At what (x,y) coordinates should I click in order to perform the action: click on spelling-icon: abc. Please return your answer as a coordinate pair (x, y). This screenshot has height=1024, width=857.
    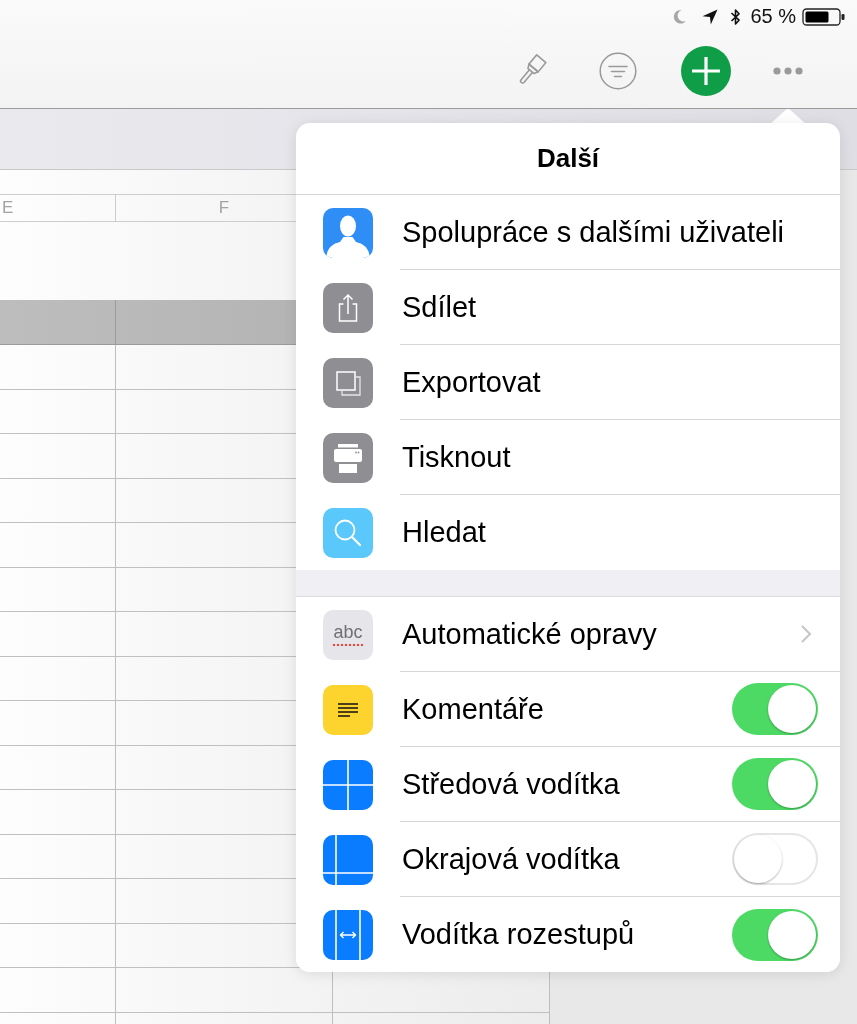
    Looking at the image, I should click on (348, 634).